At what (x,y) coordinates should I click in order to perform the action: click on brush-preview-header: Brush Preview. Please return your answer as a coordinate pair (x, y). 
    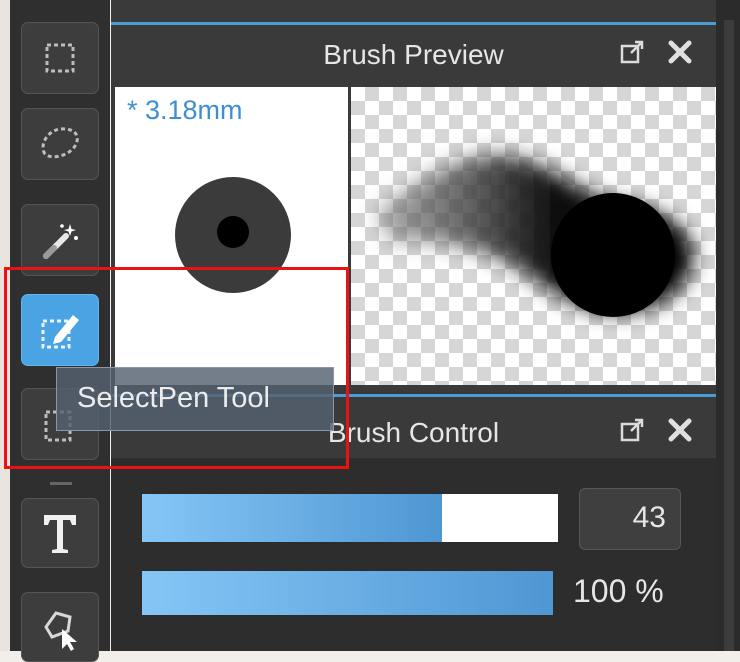
    Looking at the image, I should click on (413, 52).